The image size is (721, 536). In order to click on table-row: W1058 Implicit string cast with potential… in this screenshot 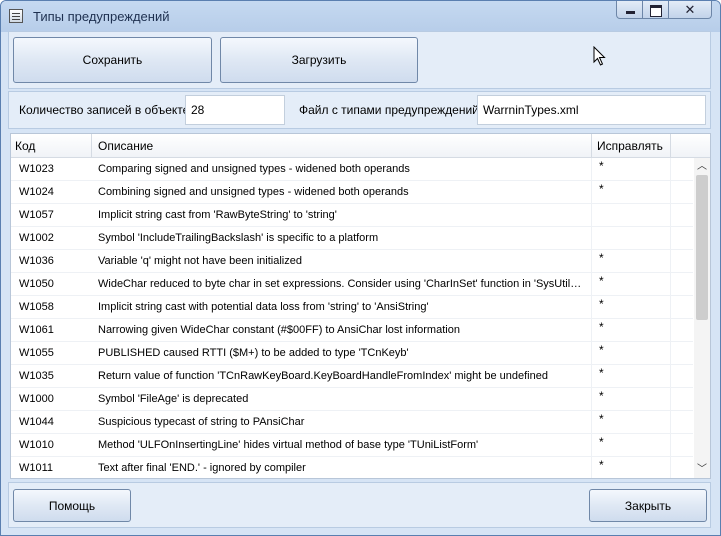, I will do `click(352, 307)`.